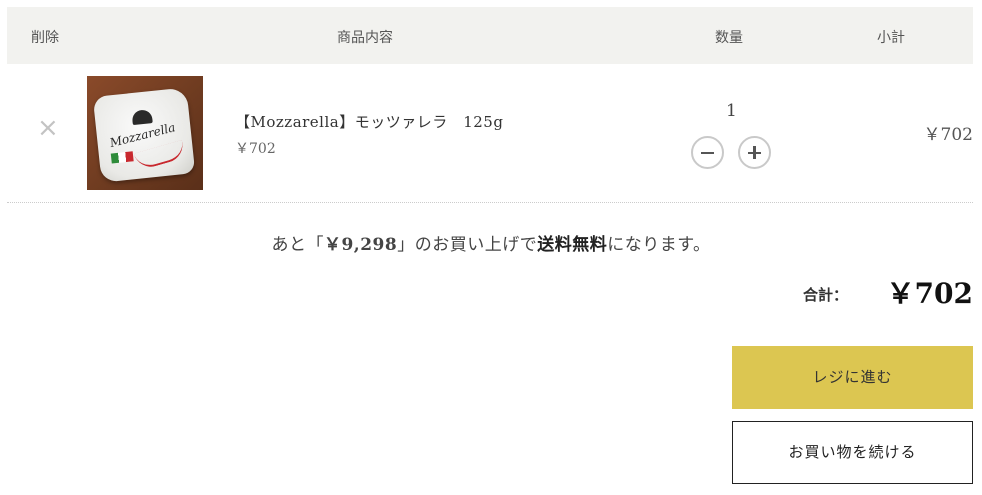  I want to click on free-shipping-amount: ￥9,298, so click(360, 245).